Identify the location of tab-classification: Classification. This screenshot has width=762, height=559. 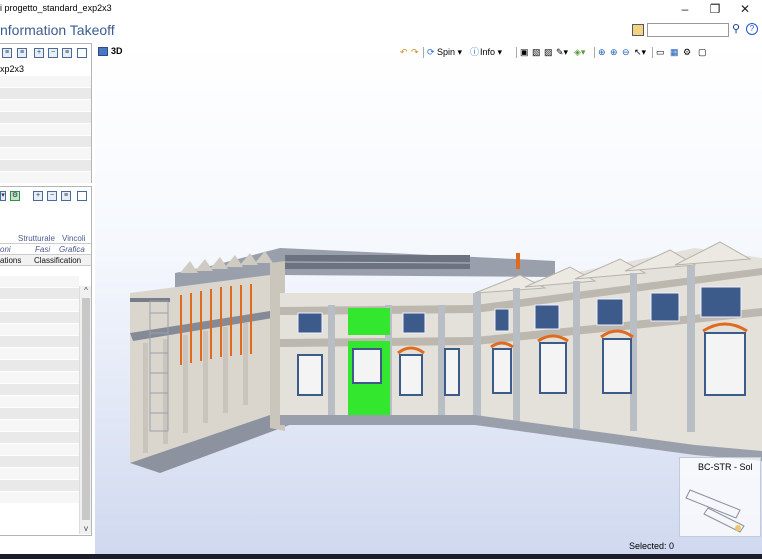
(57, 260).